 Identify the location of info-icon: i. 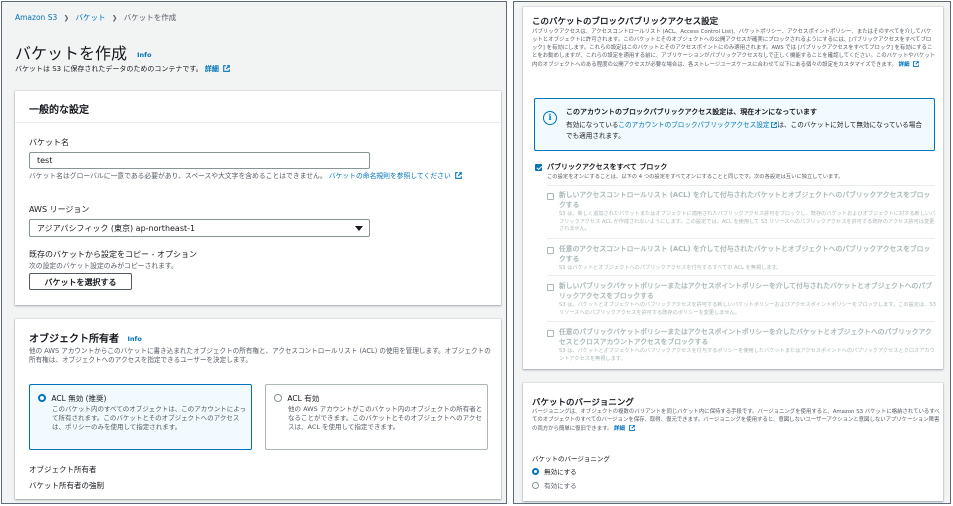
(550, 118).